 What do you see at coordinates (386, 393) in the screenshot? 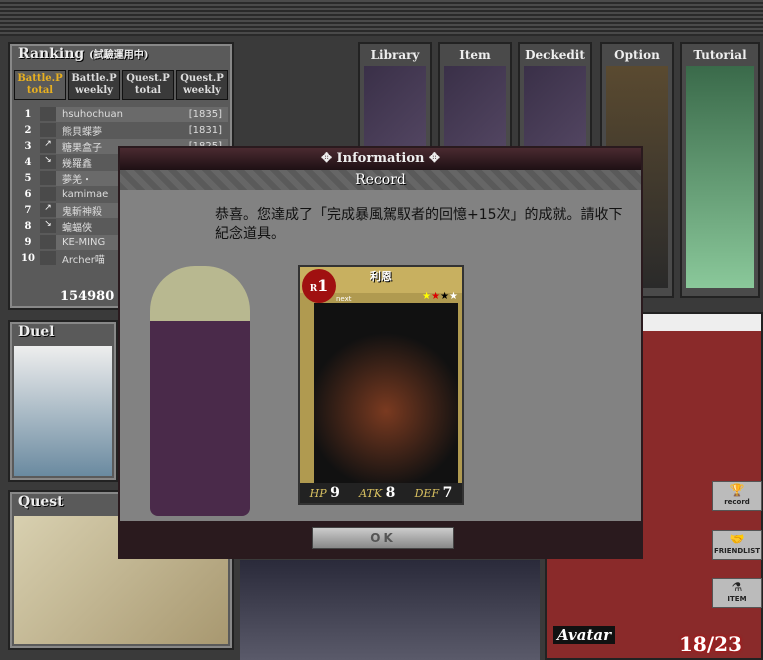
I see `card-art` at bounding box center [386, 393].